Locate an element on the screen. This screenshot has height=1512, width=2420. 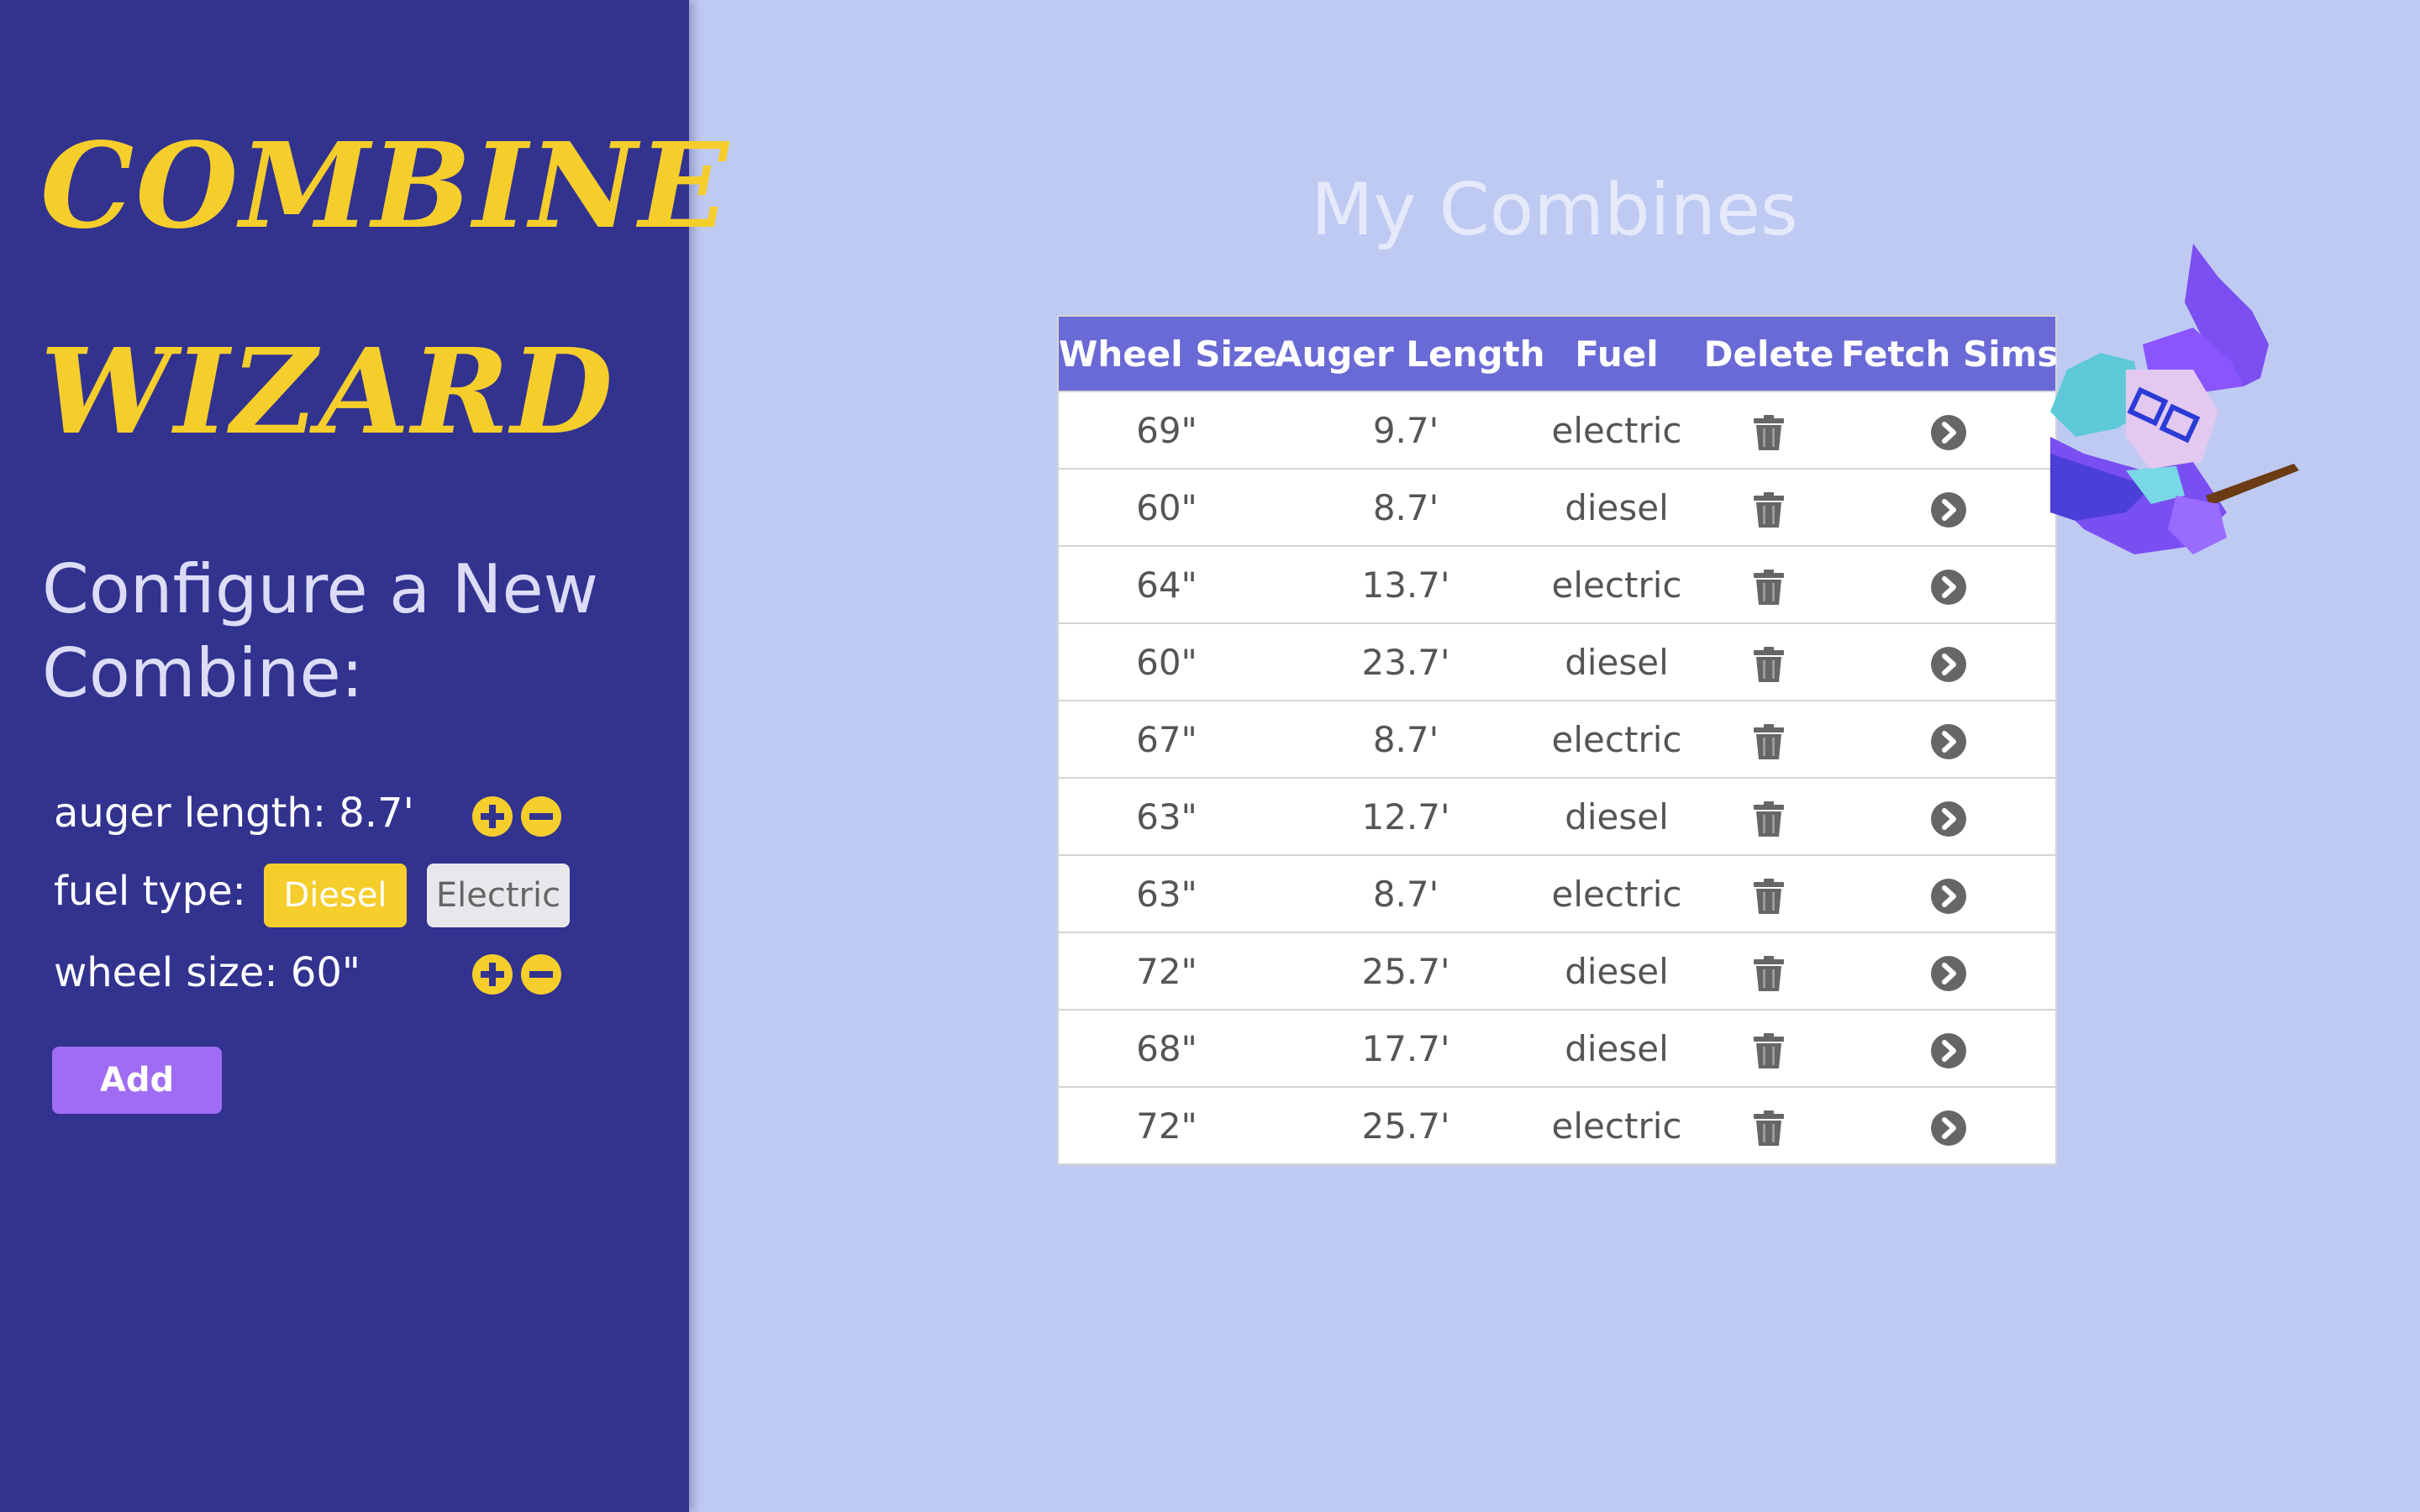
fuel-electric-button: Electric is located at coordinates (498, 895).